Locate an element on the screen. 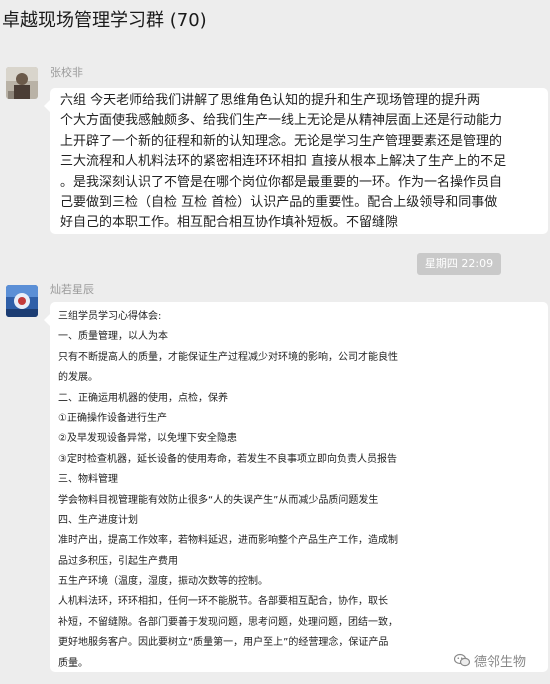 This screenshot has height=684, width=550. message-line: 己要做到三检（自检 互检 首检）认识产品的重要性。配合上级领导和同事做 is located at coordinates (279, 203).